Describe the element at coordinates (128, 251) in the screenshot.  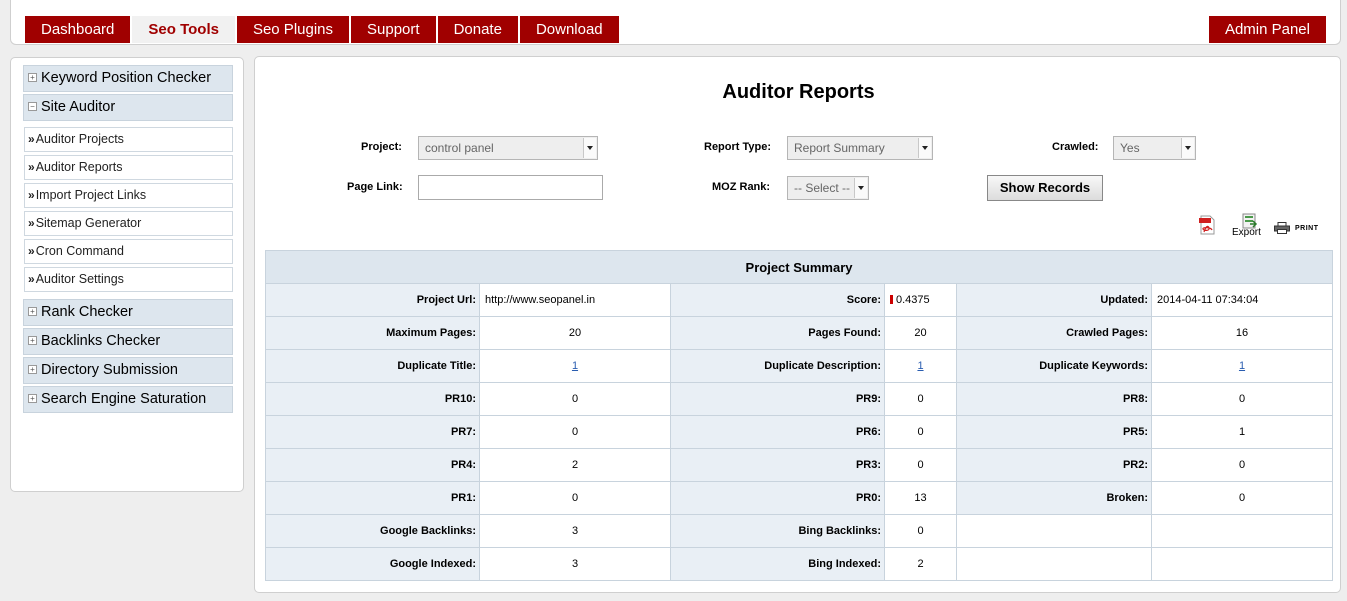
I see `sidebar-item-cron-command: »Cron Command` at that location.